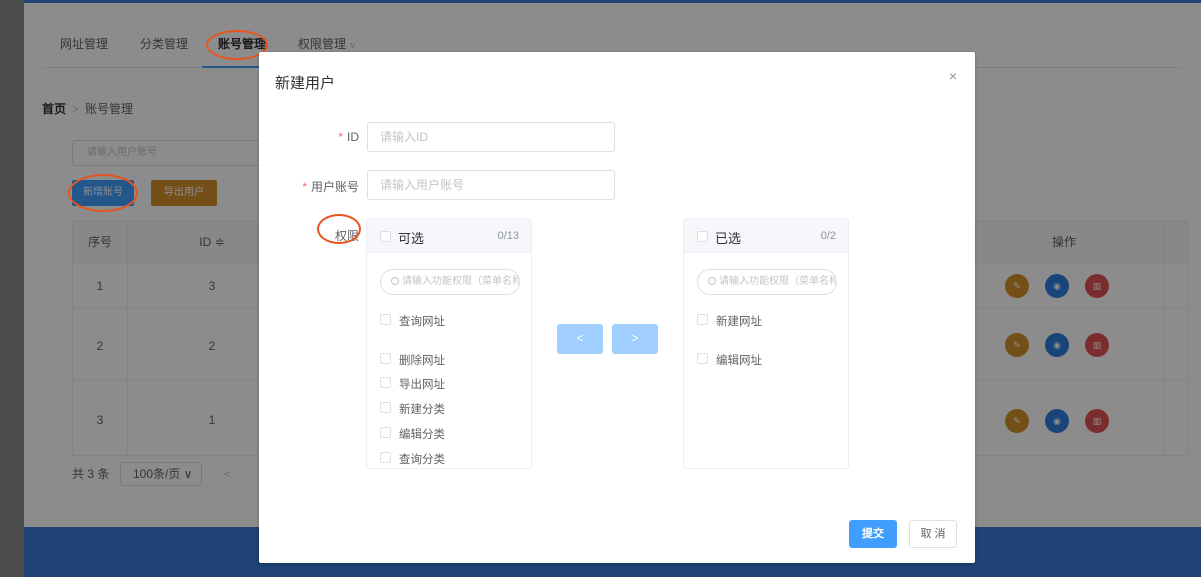 Image resolution: width=1201 pixels, height=577 pixels. I want to click on panel-header: 已选 0/2, so click(766, 236).